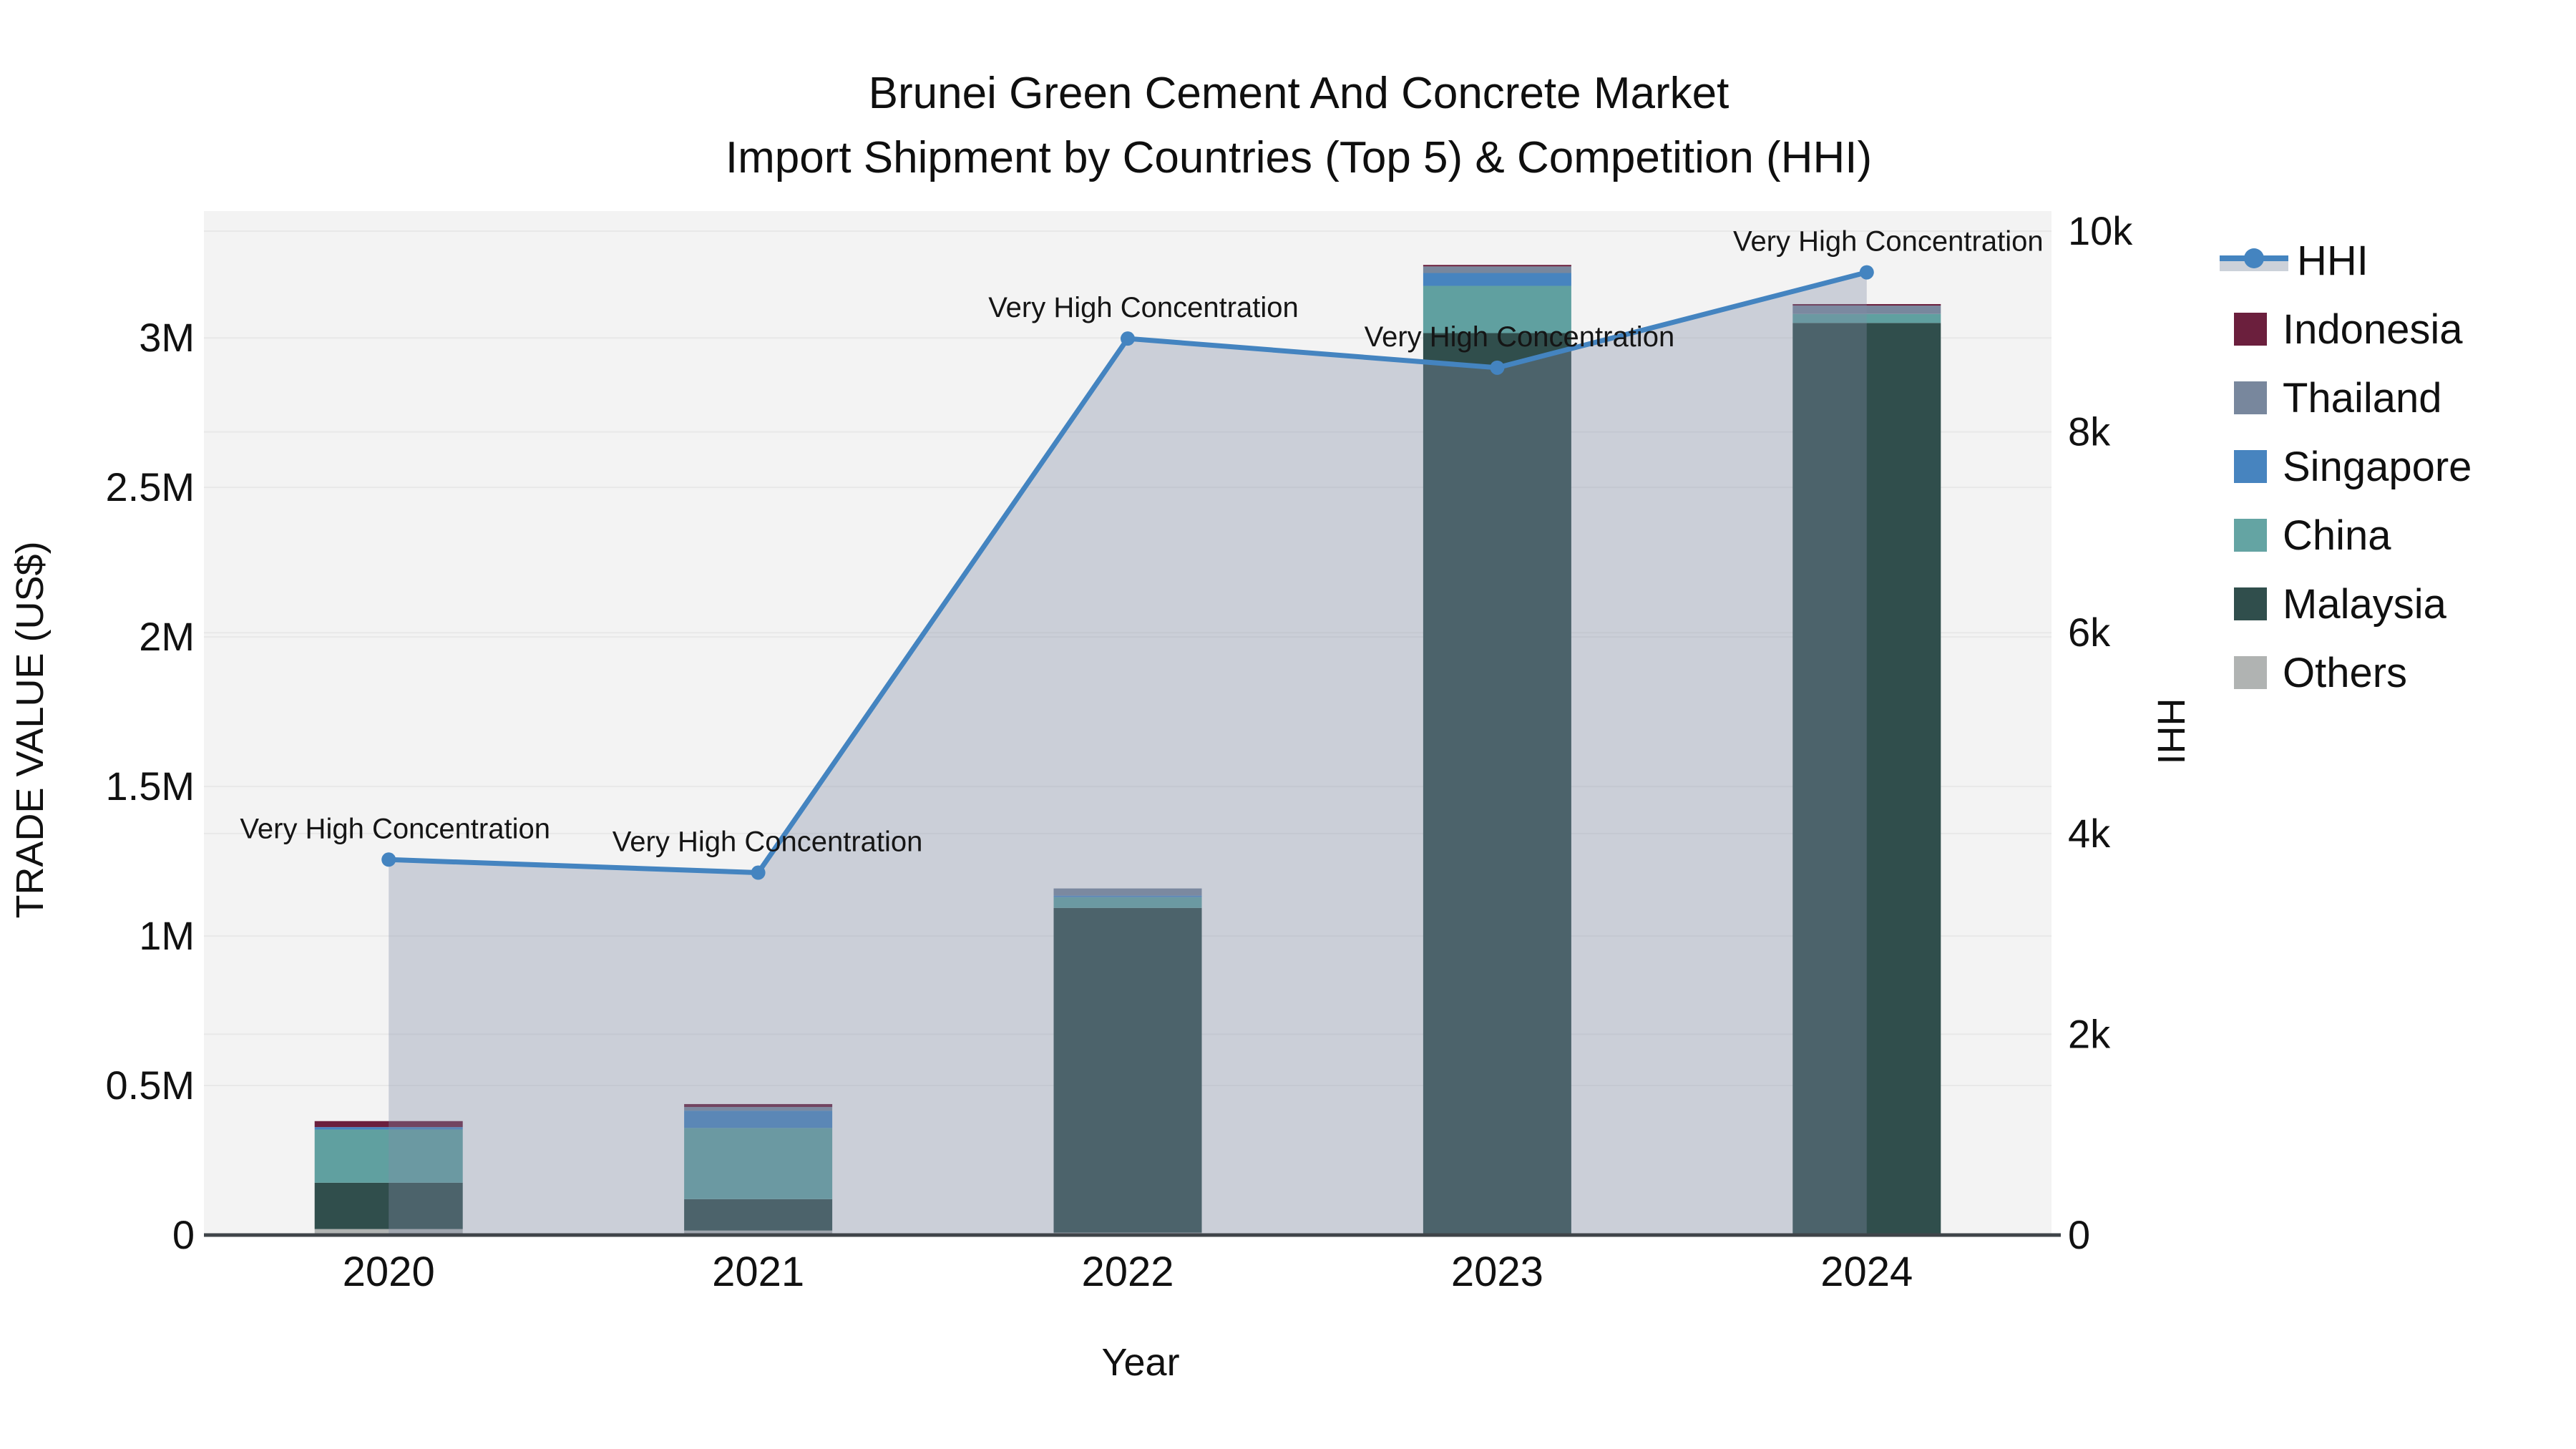 This screenshot has height=1449, width=2576. What do you see at coordinates (1866, 1272) in the screenshot?
I see `x-tick-2024: 2024` at bounding box center [1866, 1272].